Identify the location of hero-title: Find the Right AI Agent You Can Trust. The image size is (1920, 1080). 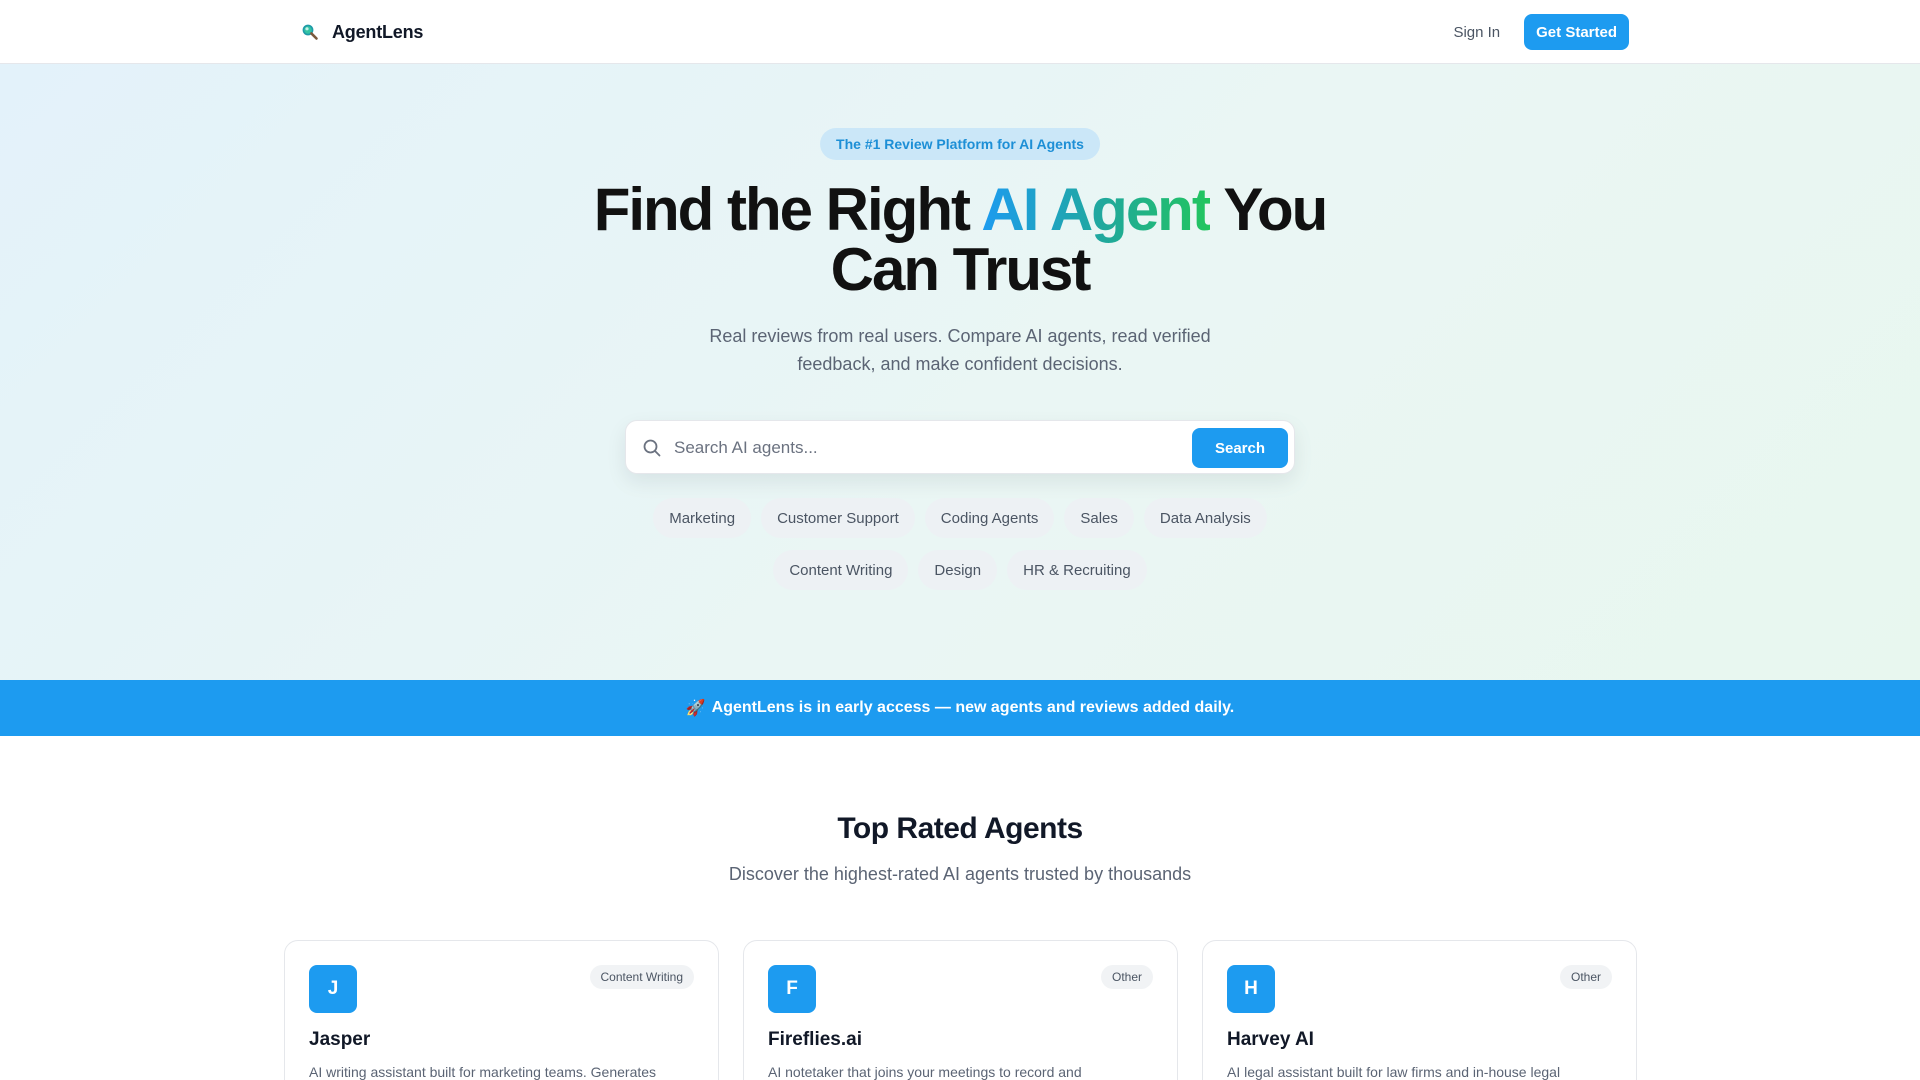
(960, 240).